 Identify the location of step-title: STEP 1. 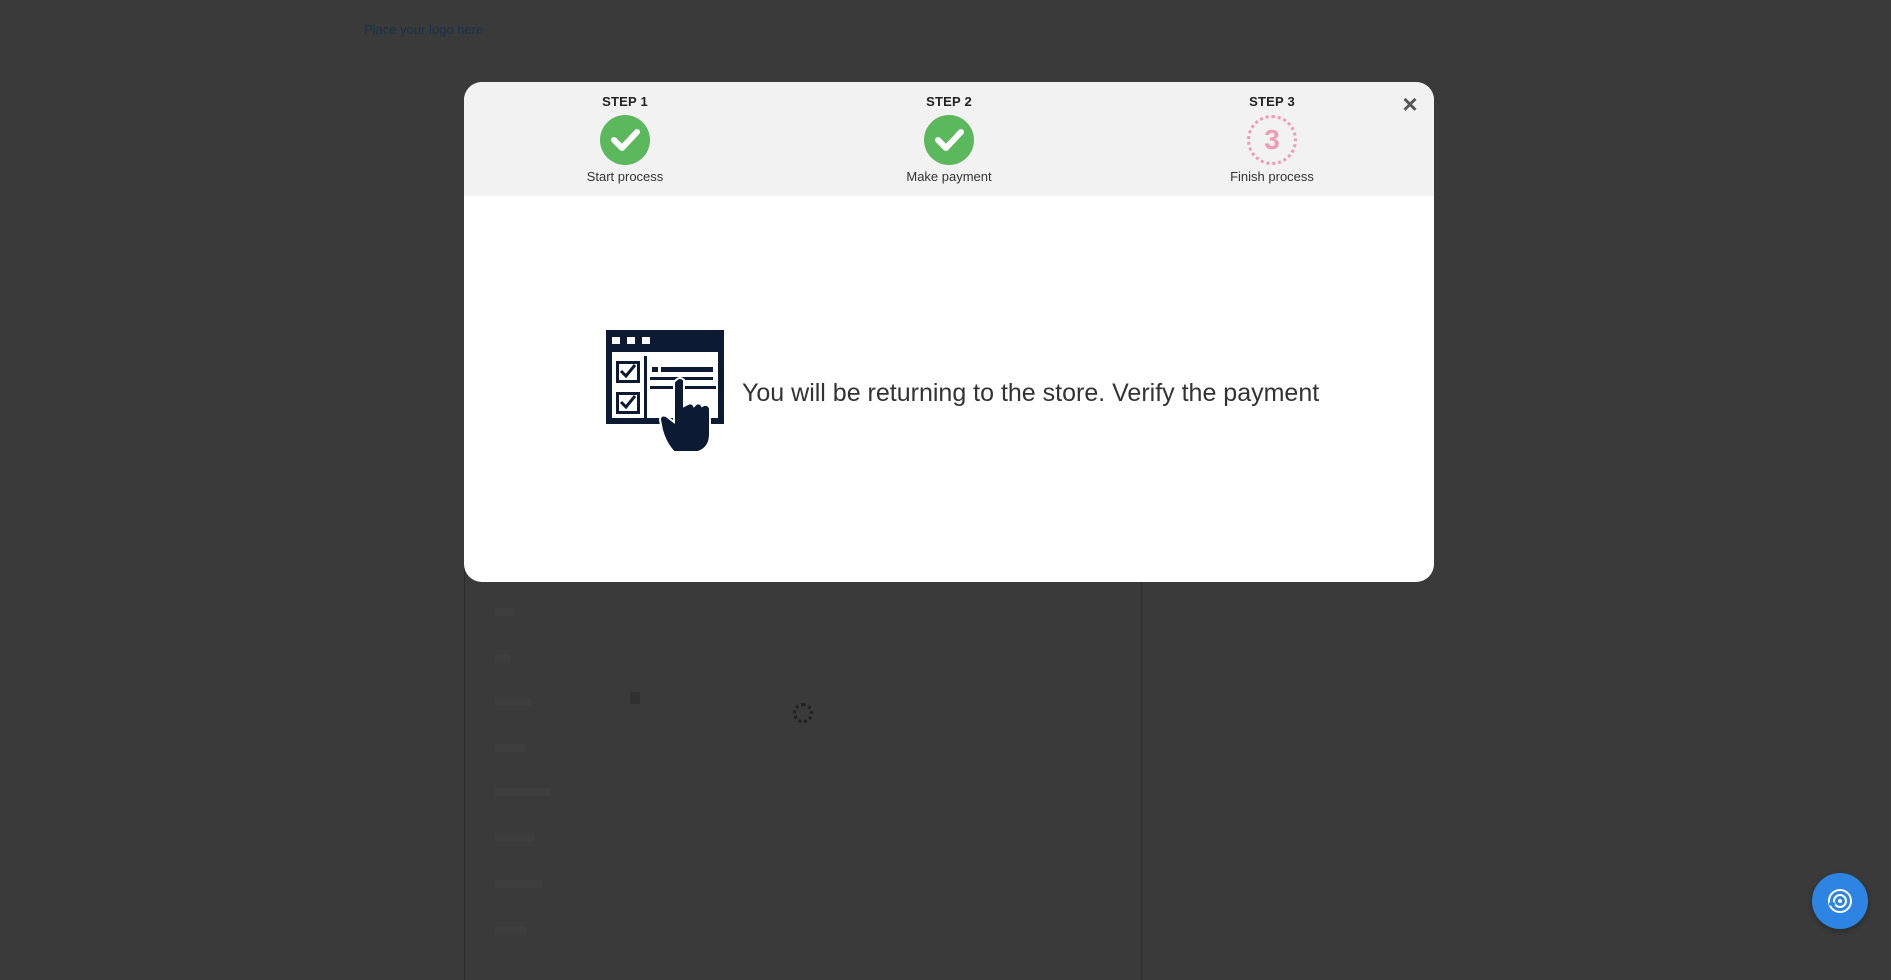
(625, 101).